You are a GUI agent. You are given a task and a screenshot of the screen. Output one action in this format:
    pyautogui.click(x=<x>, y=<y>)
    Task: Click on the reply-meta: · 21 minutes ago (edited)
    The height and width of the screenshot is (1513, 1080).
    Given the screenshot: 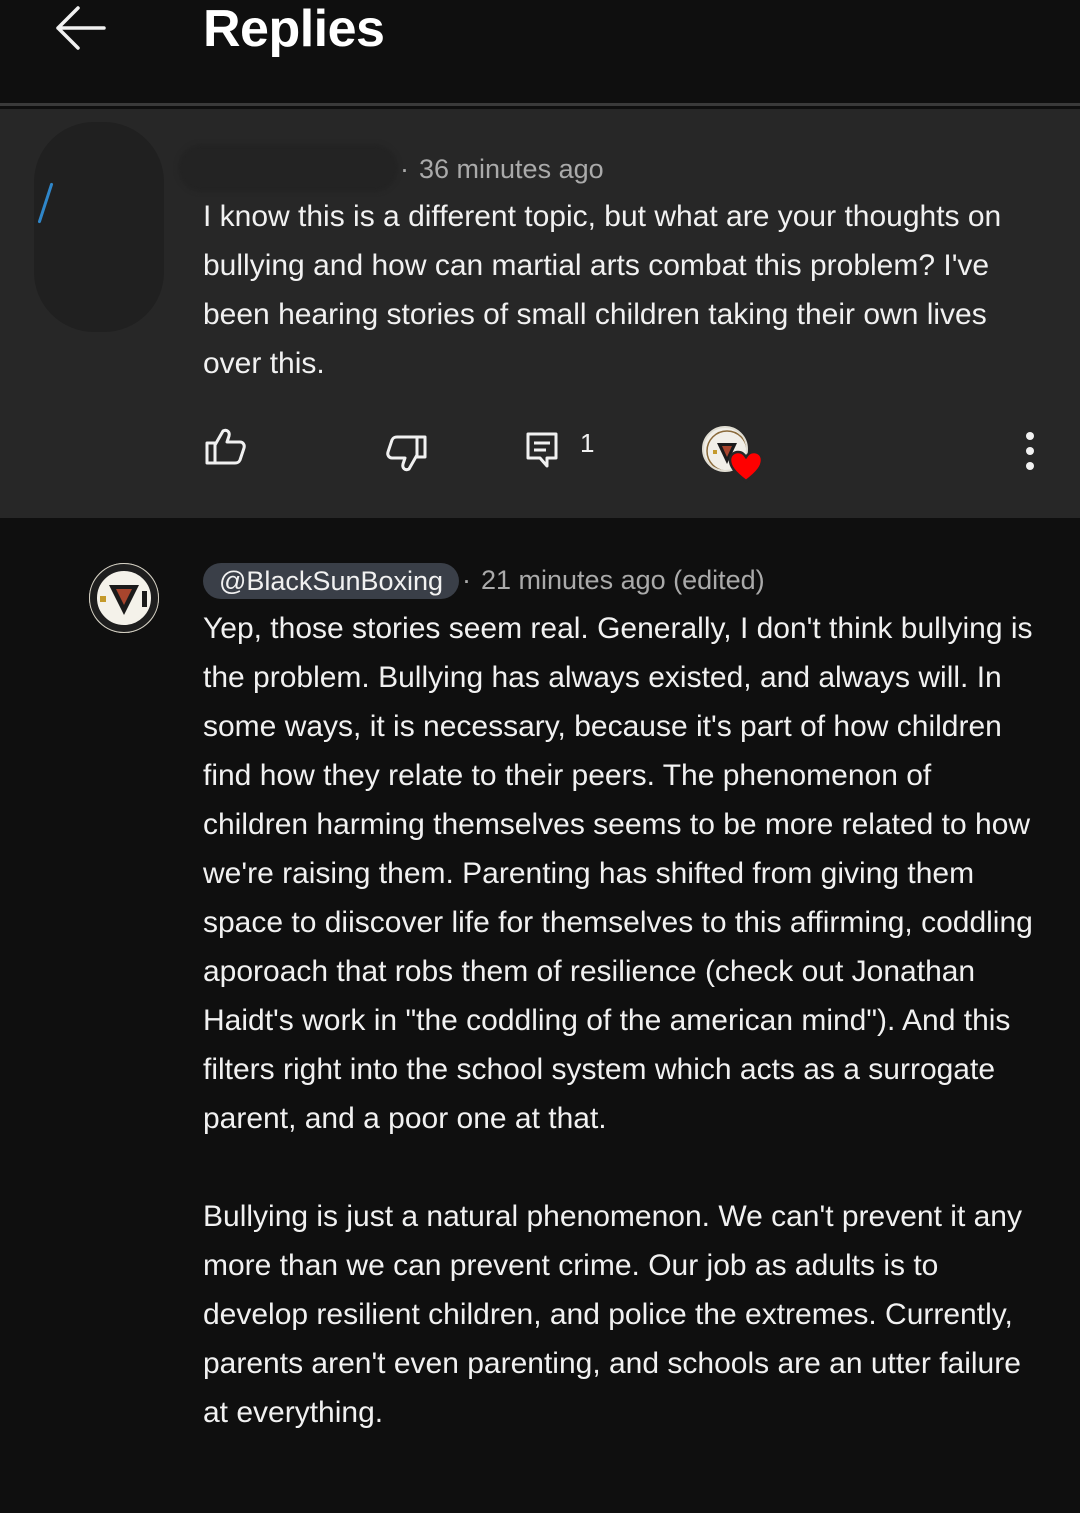 What is the action you would take?
    pyautogui.click(x=613, y=580)
    